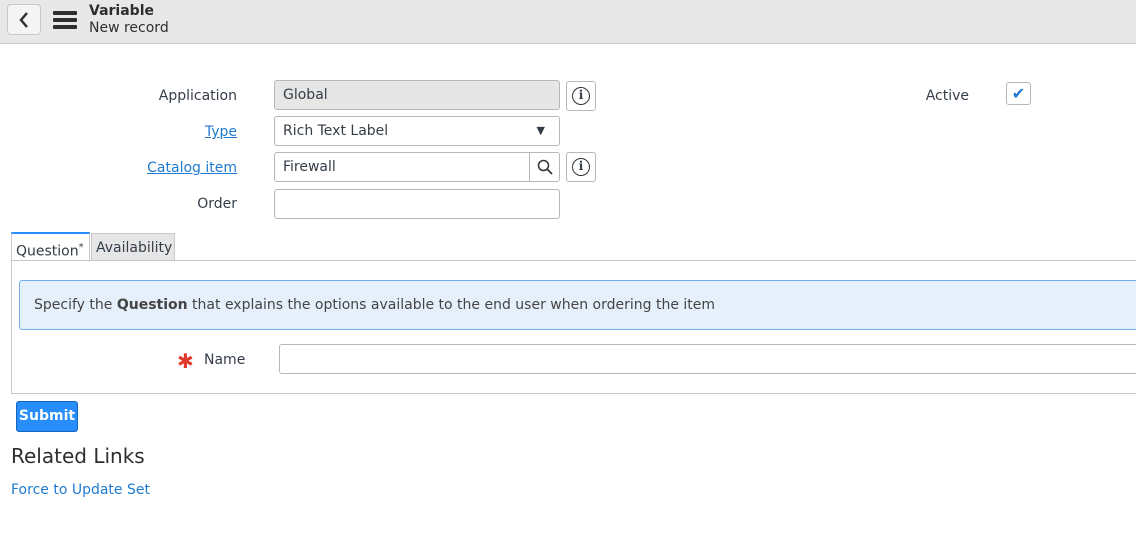  I want to click on info-bold: Question, so click(152, 305).